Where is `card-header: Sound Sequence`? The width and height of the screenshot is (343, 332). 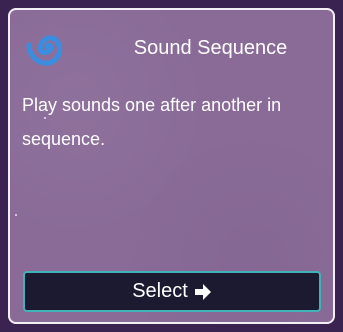
card-header: Sound Sequence is located at coordinates (171, 48).